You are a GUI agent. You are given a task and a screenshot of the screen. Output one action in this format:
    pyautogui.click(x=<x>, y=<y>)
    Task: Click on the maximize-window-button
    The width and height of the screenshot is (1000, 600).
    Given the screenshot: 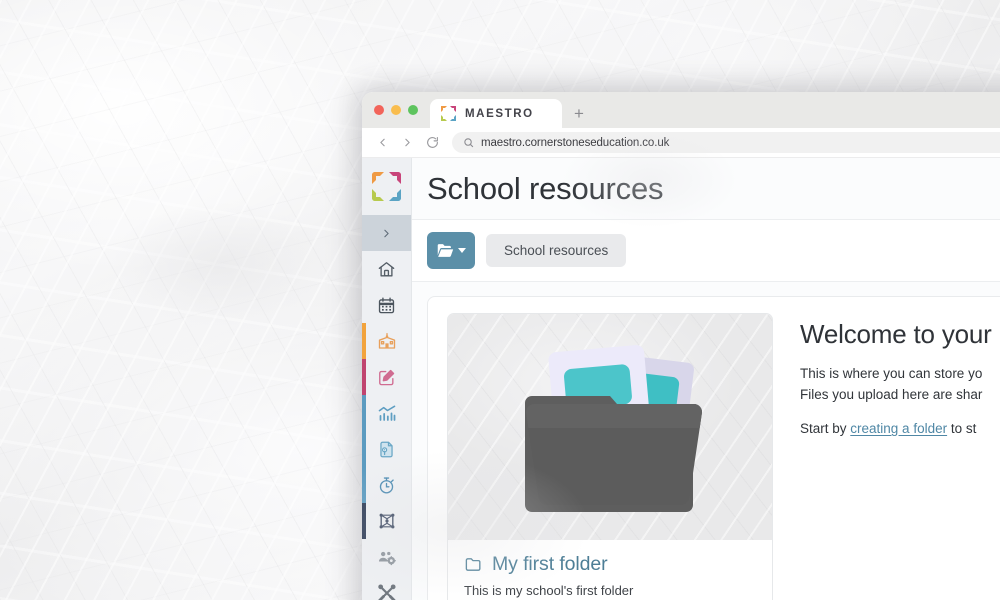 What is the action you would take?
    pyautogui.click(x=413, y=110)
    